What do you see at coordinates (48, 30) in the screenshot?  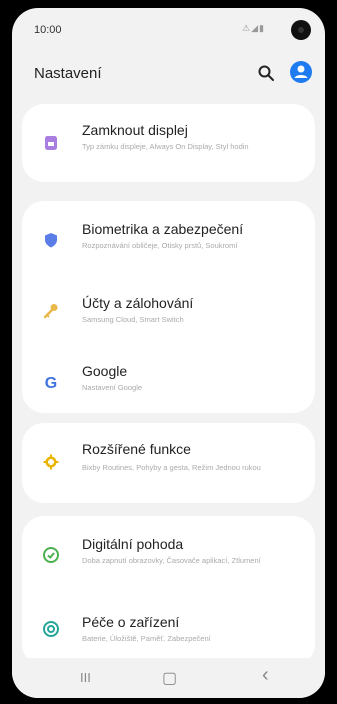 I see `status-time: 10:00` at bounding box center [48, 30].